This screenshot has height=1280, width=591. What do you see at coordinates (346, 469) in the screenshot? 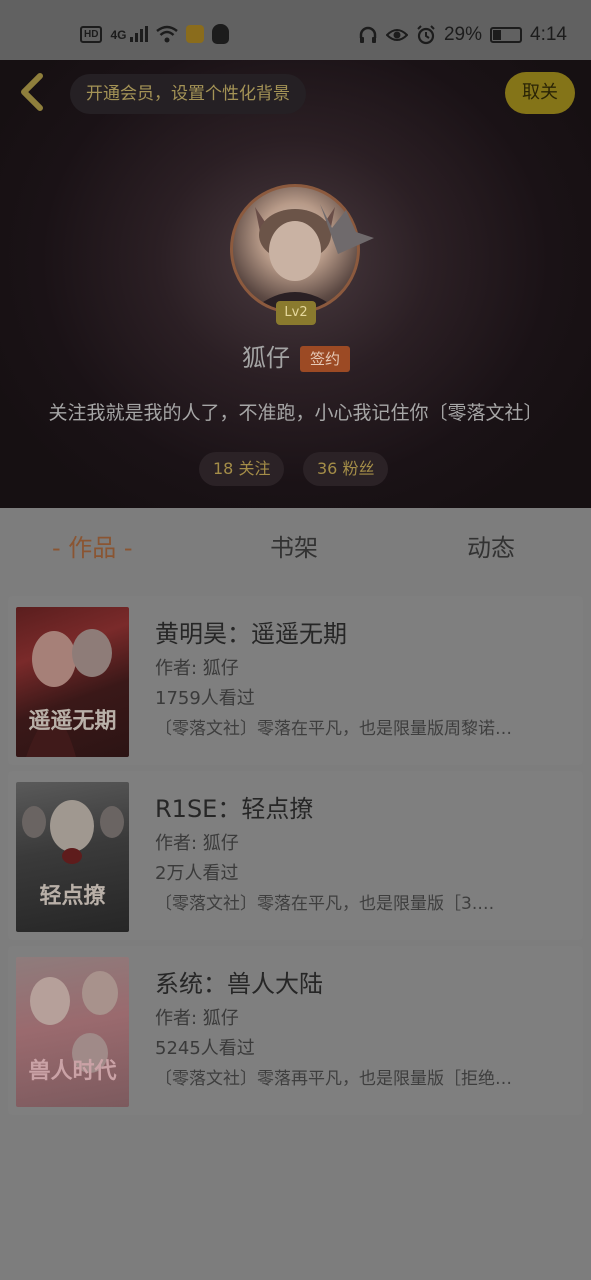
I see `fans-count-button: 36 粉丝` at bounding box center [346, 469].